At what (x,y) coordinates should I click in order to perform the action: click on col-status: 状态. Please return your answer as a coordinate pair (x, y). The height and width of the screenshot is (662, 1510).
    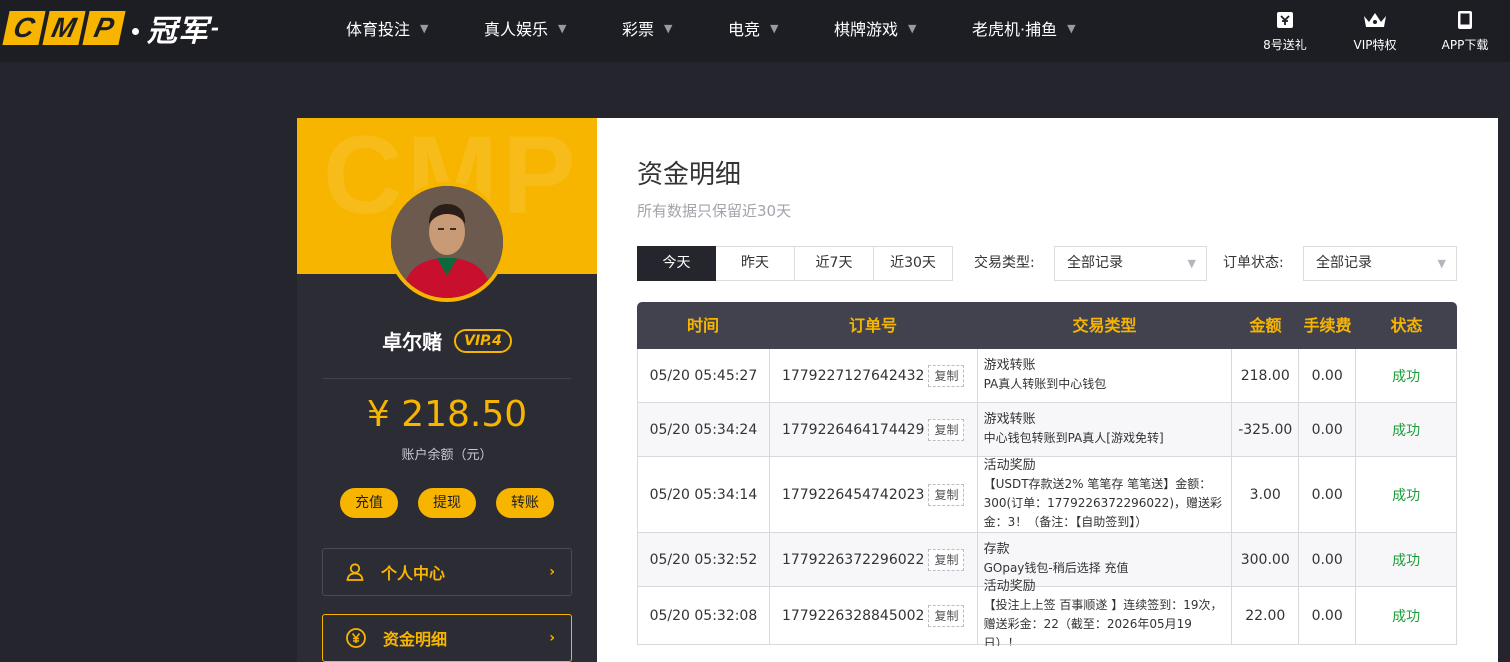
    Looking at the image, I should click on (1406, 325).